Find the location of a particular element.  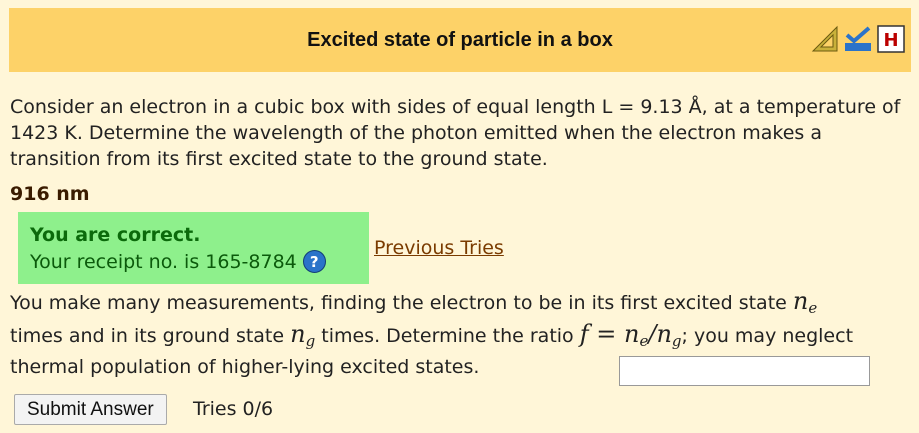

correct-status: You are correct. is located at coordinates (115, 235).